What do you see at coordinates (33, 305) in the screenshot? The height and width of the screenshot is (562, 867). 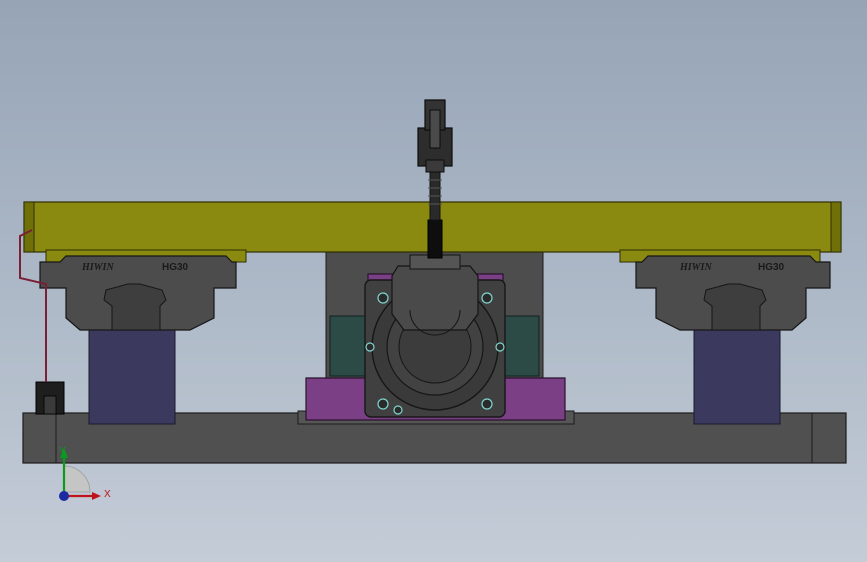 I see `sensor-cable` at bounding box center [33, 305].